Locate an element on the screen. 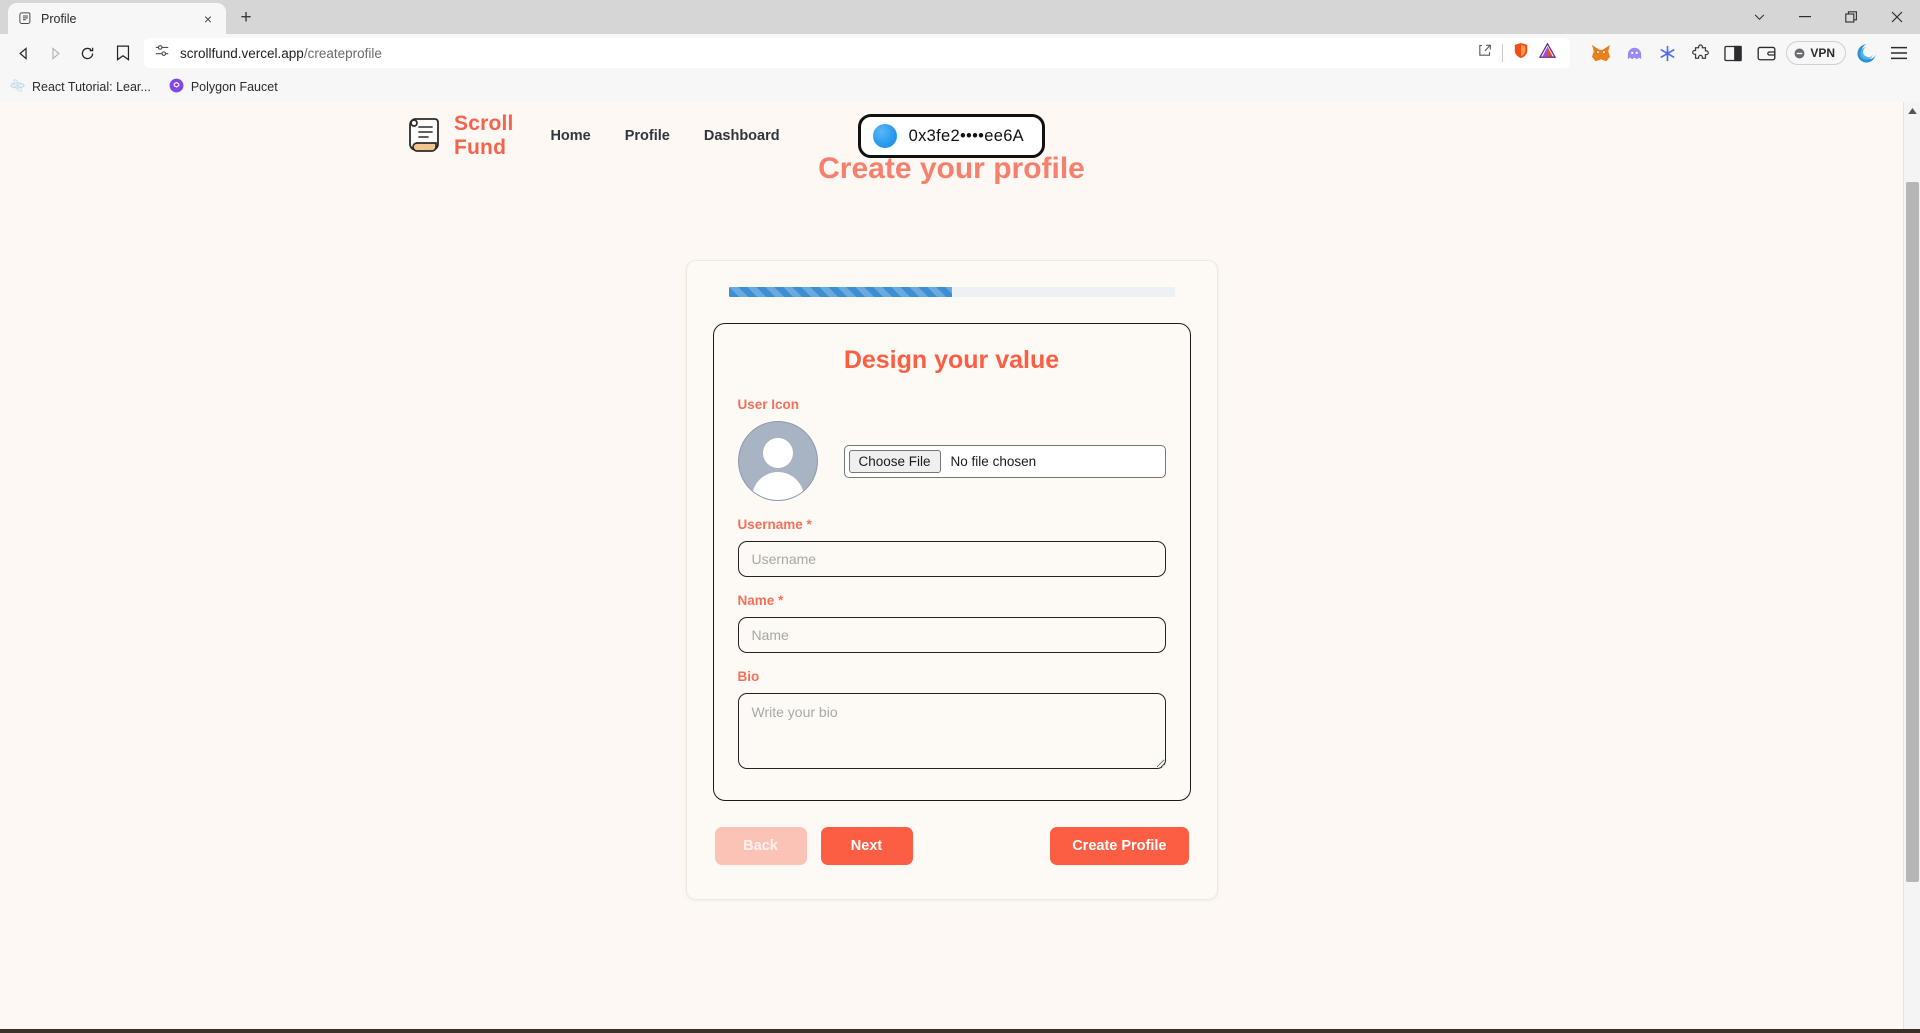 Image resolution: width=1920 pixels, height=1033 pixels. tab-search-button is located at coordinates (1759, 17).